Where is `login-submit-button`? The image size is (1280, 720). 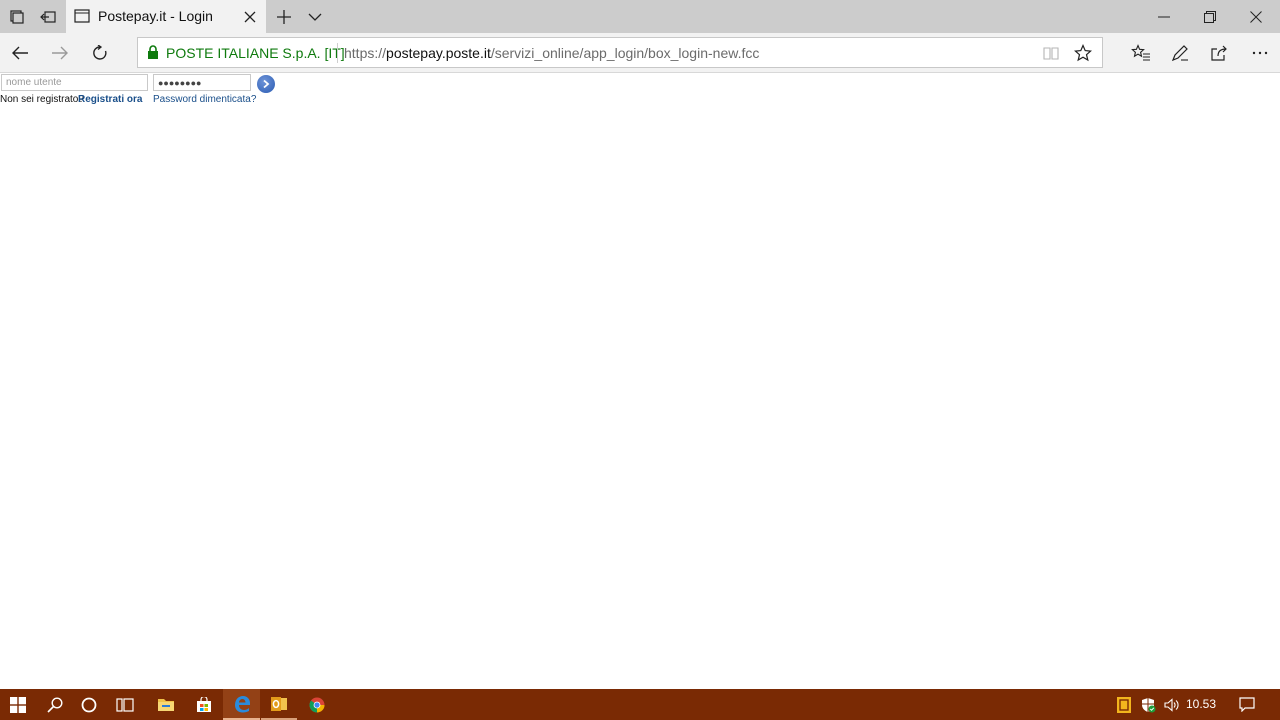
login-submit-button is located at coordinates (266, 84).